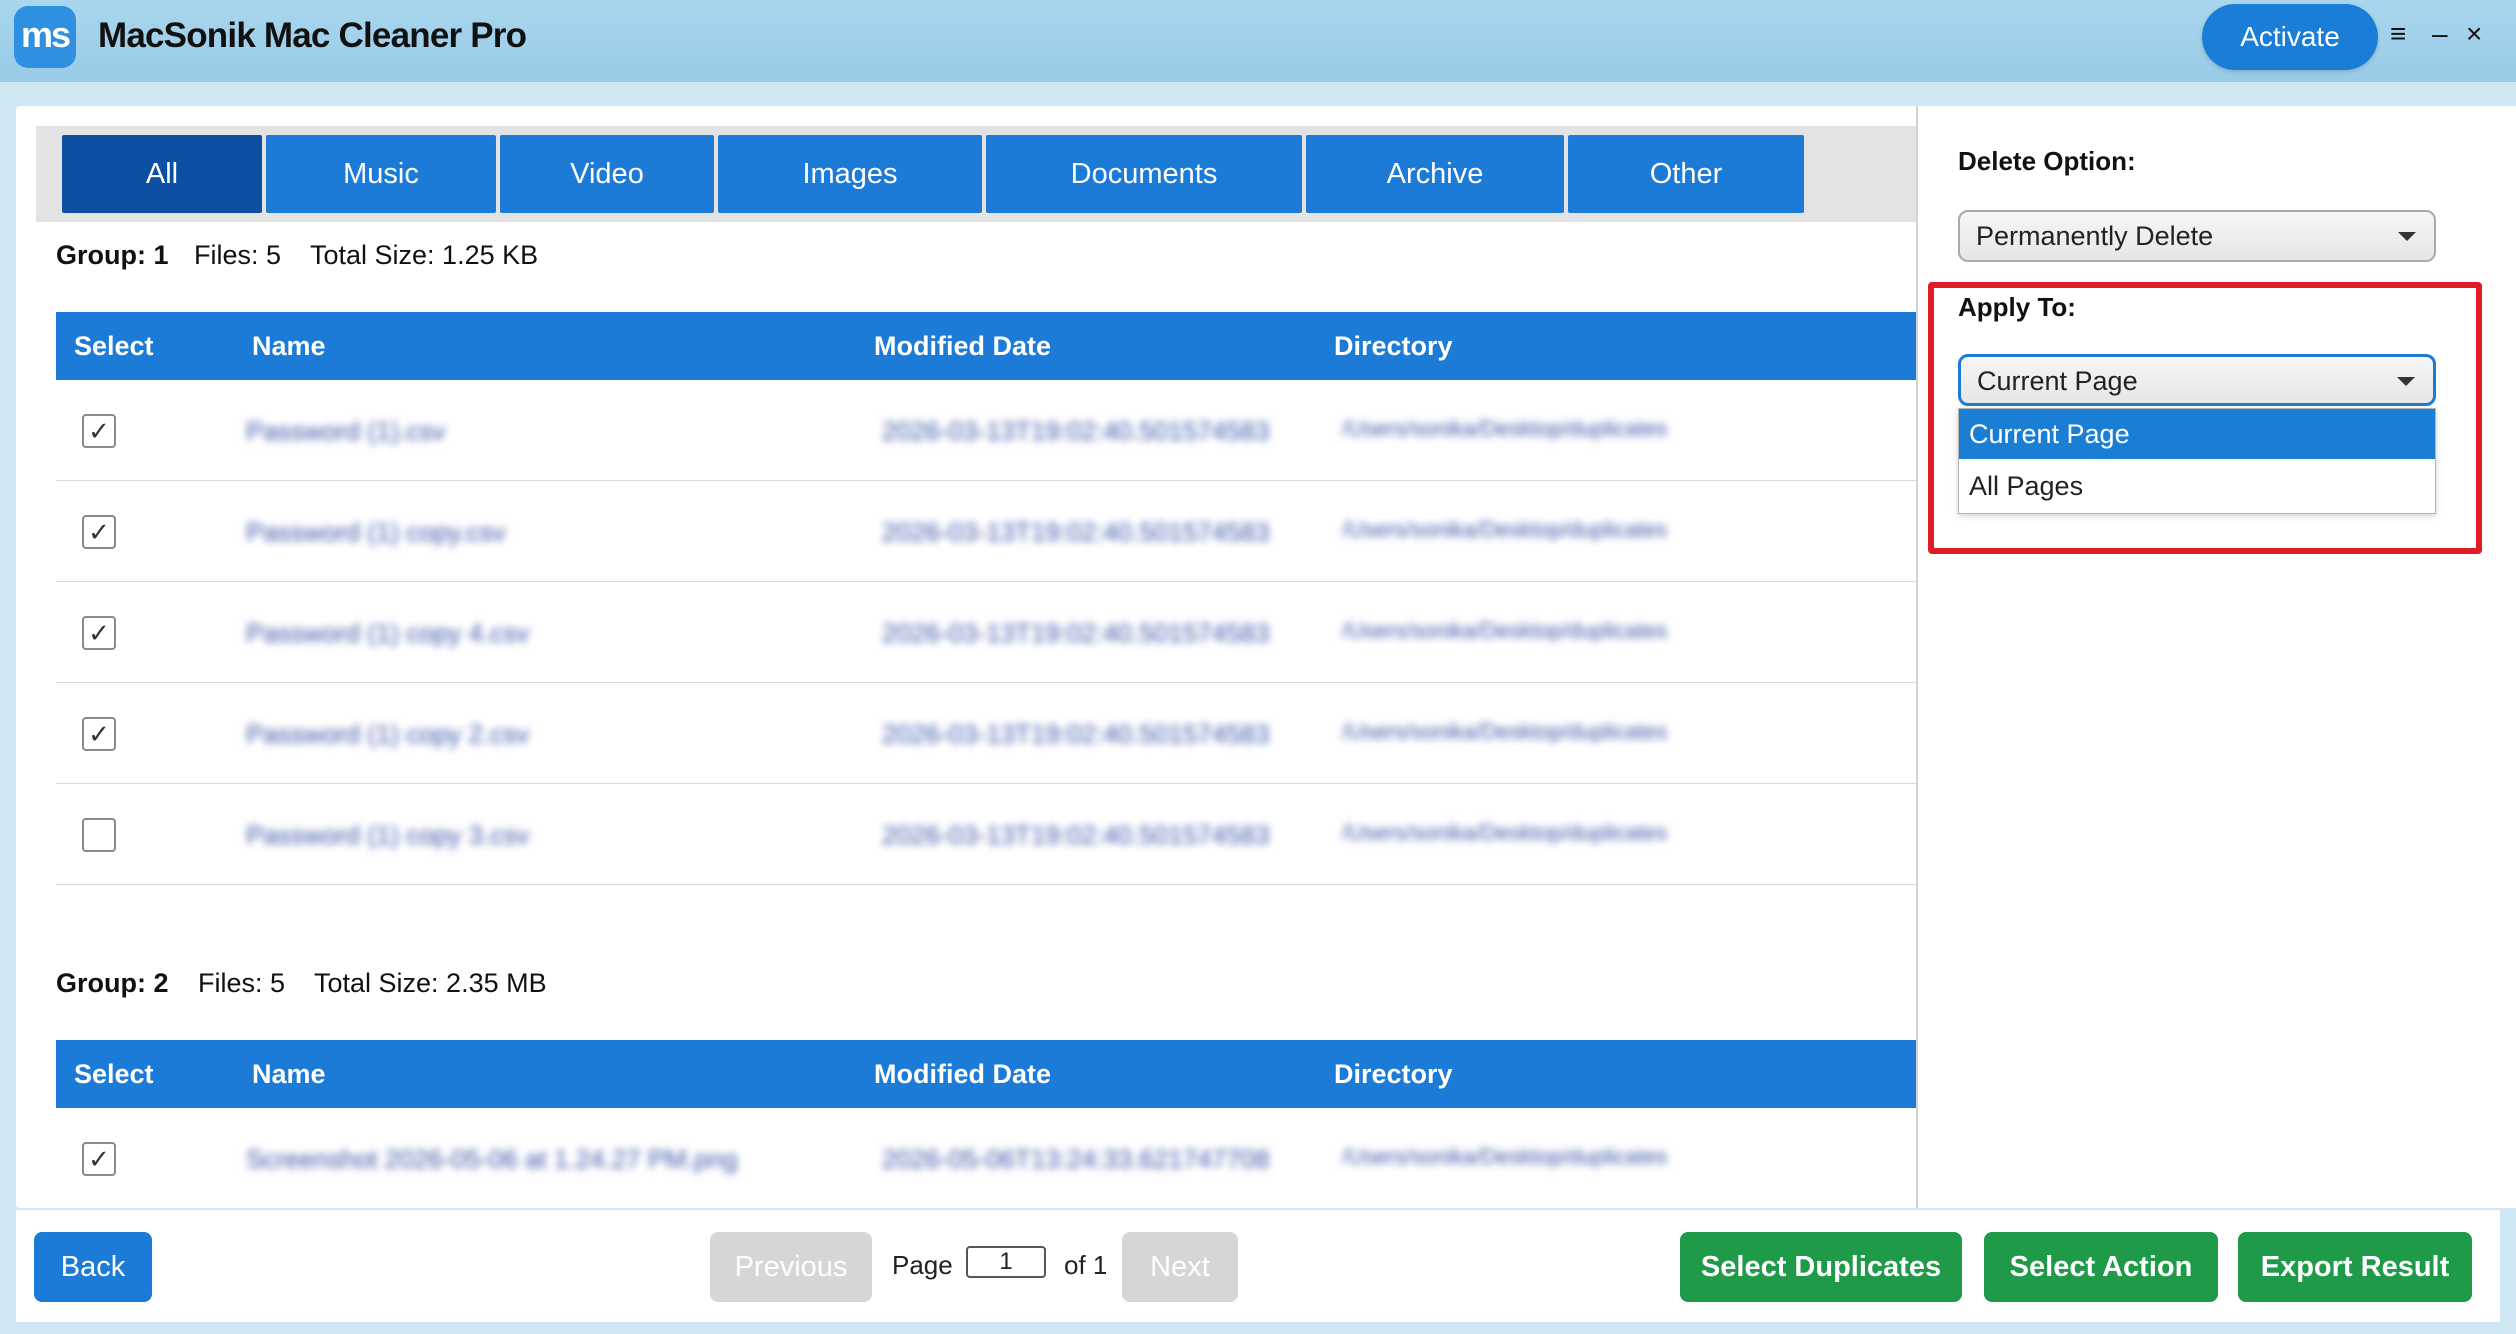  I want to click on page-total: of 1, so click(1086, 1265).